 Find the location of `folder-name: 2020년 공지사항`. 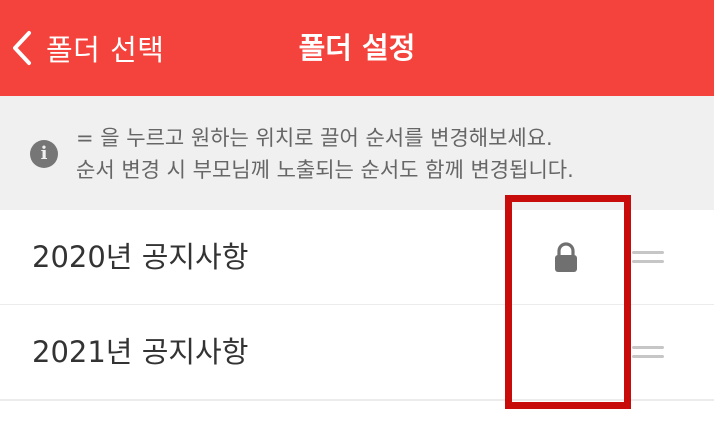

folder-name: 2020년 공지사항 is located at coordinates (140, 257).